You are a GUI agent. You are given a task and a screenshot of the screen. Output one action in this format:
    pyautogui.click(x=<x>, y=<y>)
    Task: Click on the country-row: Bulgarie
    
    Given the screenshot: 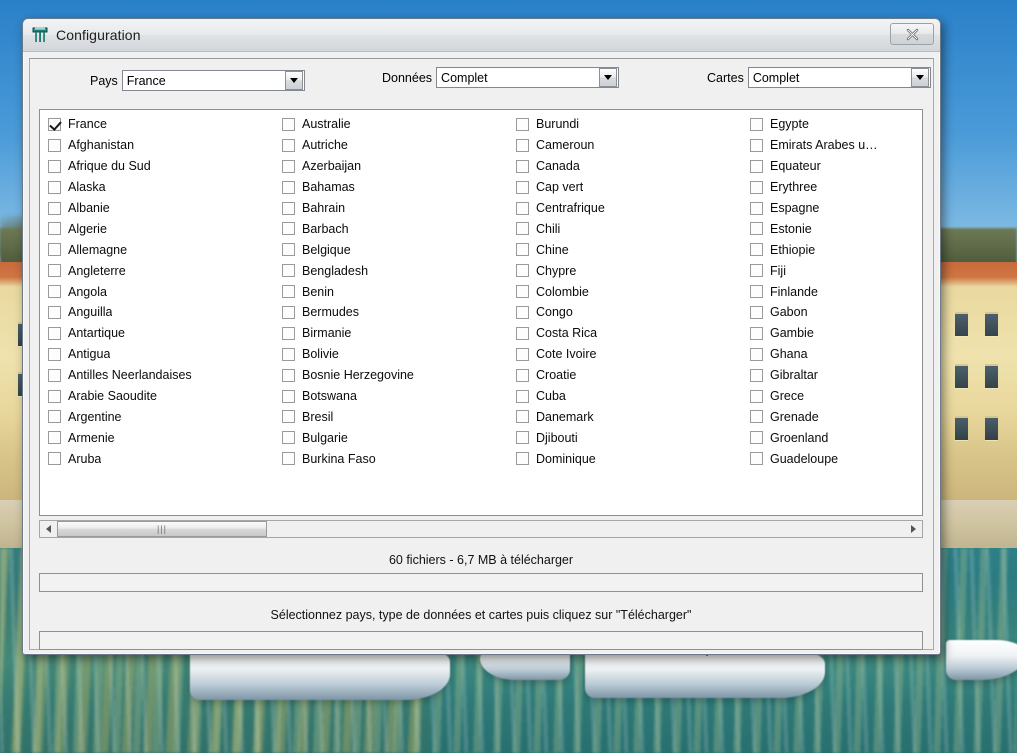 What is the action you would take?
    pyautogui.click(x=395, y=437)
    